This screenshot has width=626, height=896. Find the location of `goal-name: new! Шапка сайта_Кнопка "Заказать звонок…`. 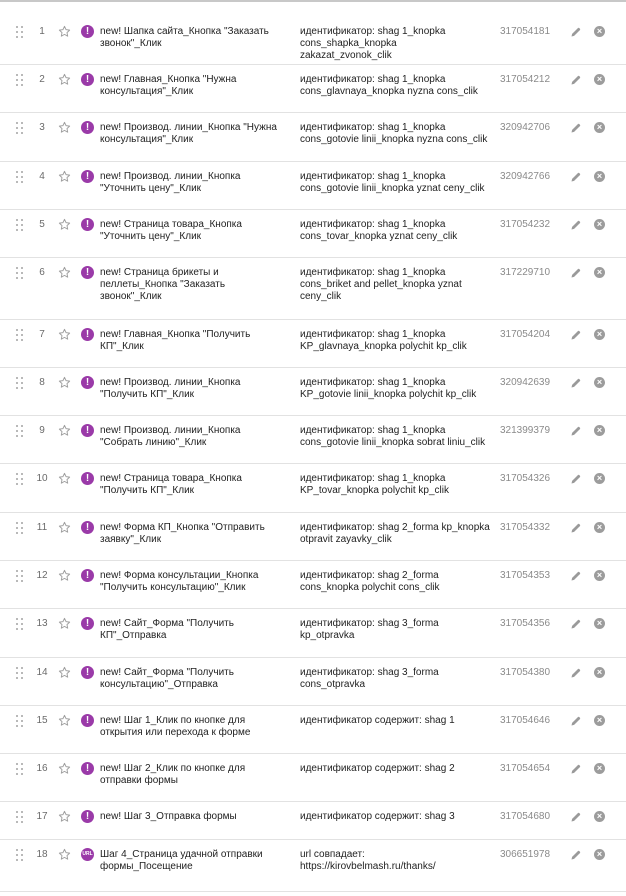

goal-name: new! Шапка сайта_Кнопка "Заказать звонок… is located at coordinates (190, 38).